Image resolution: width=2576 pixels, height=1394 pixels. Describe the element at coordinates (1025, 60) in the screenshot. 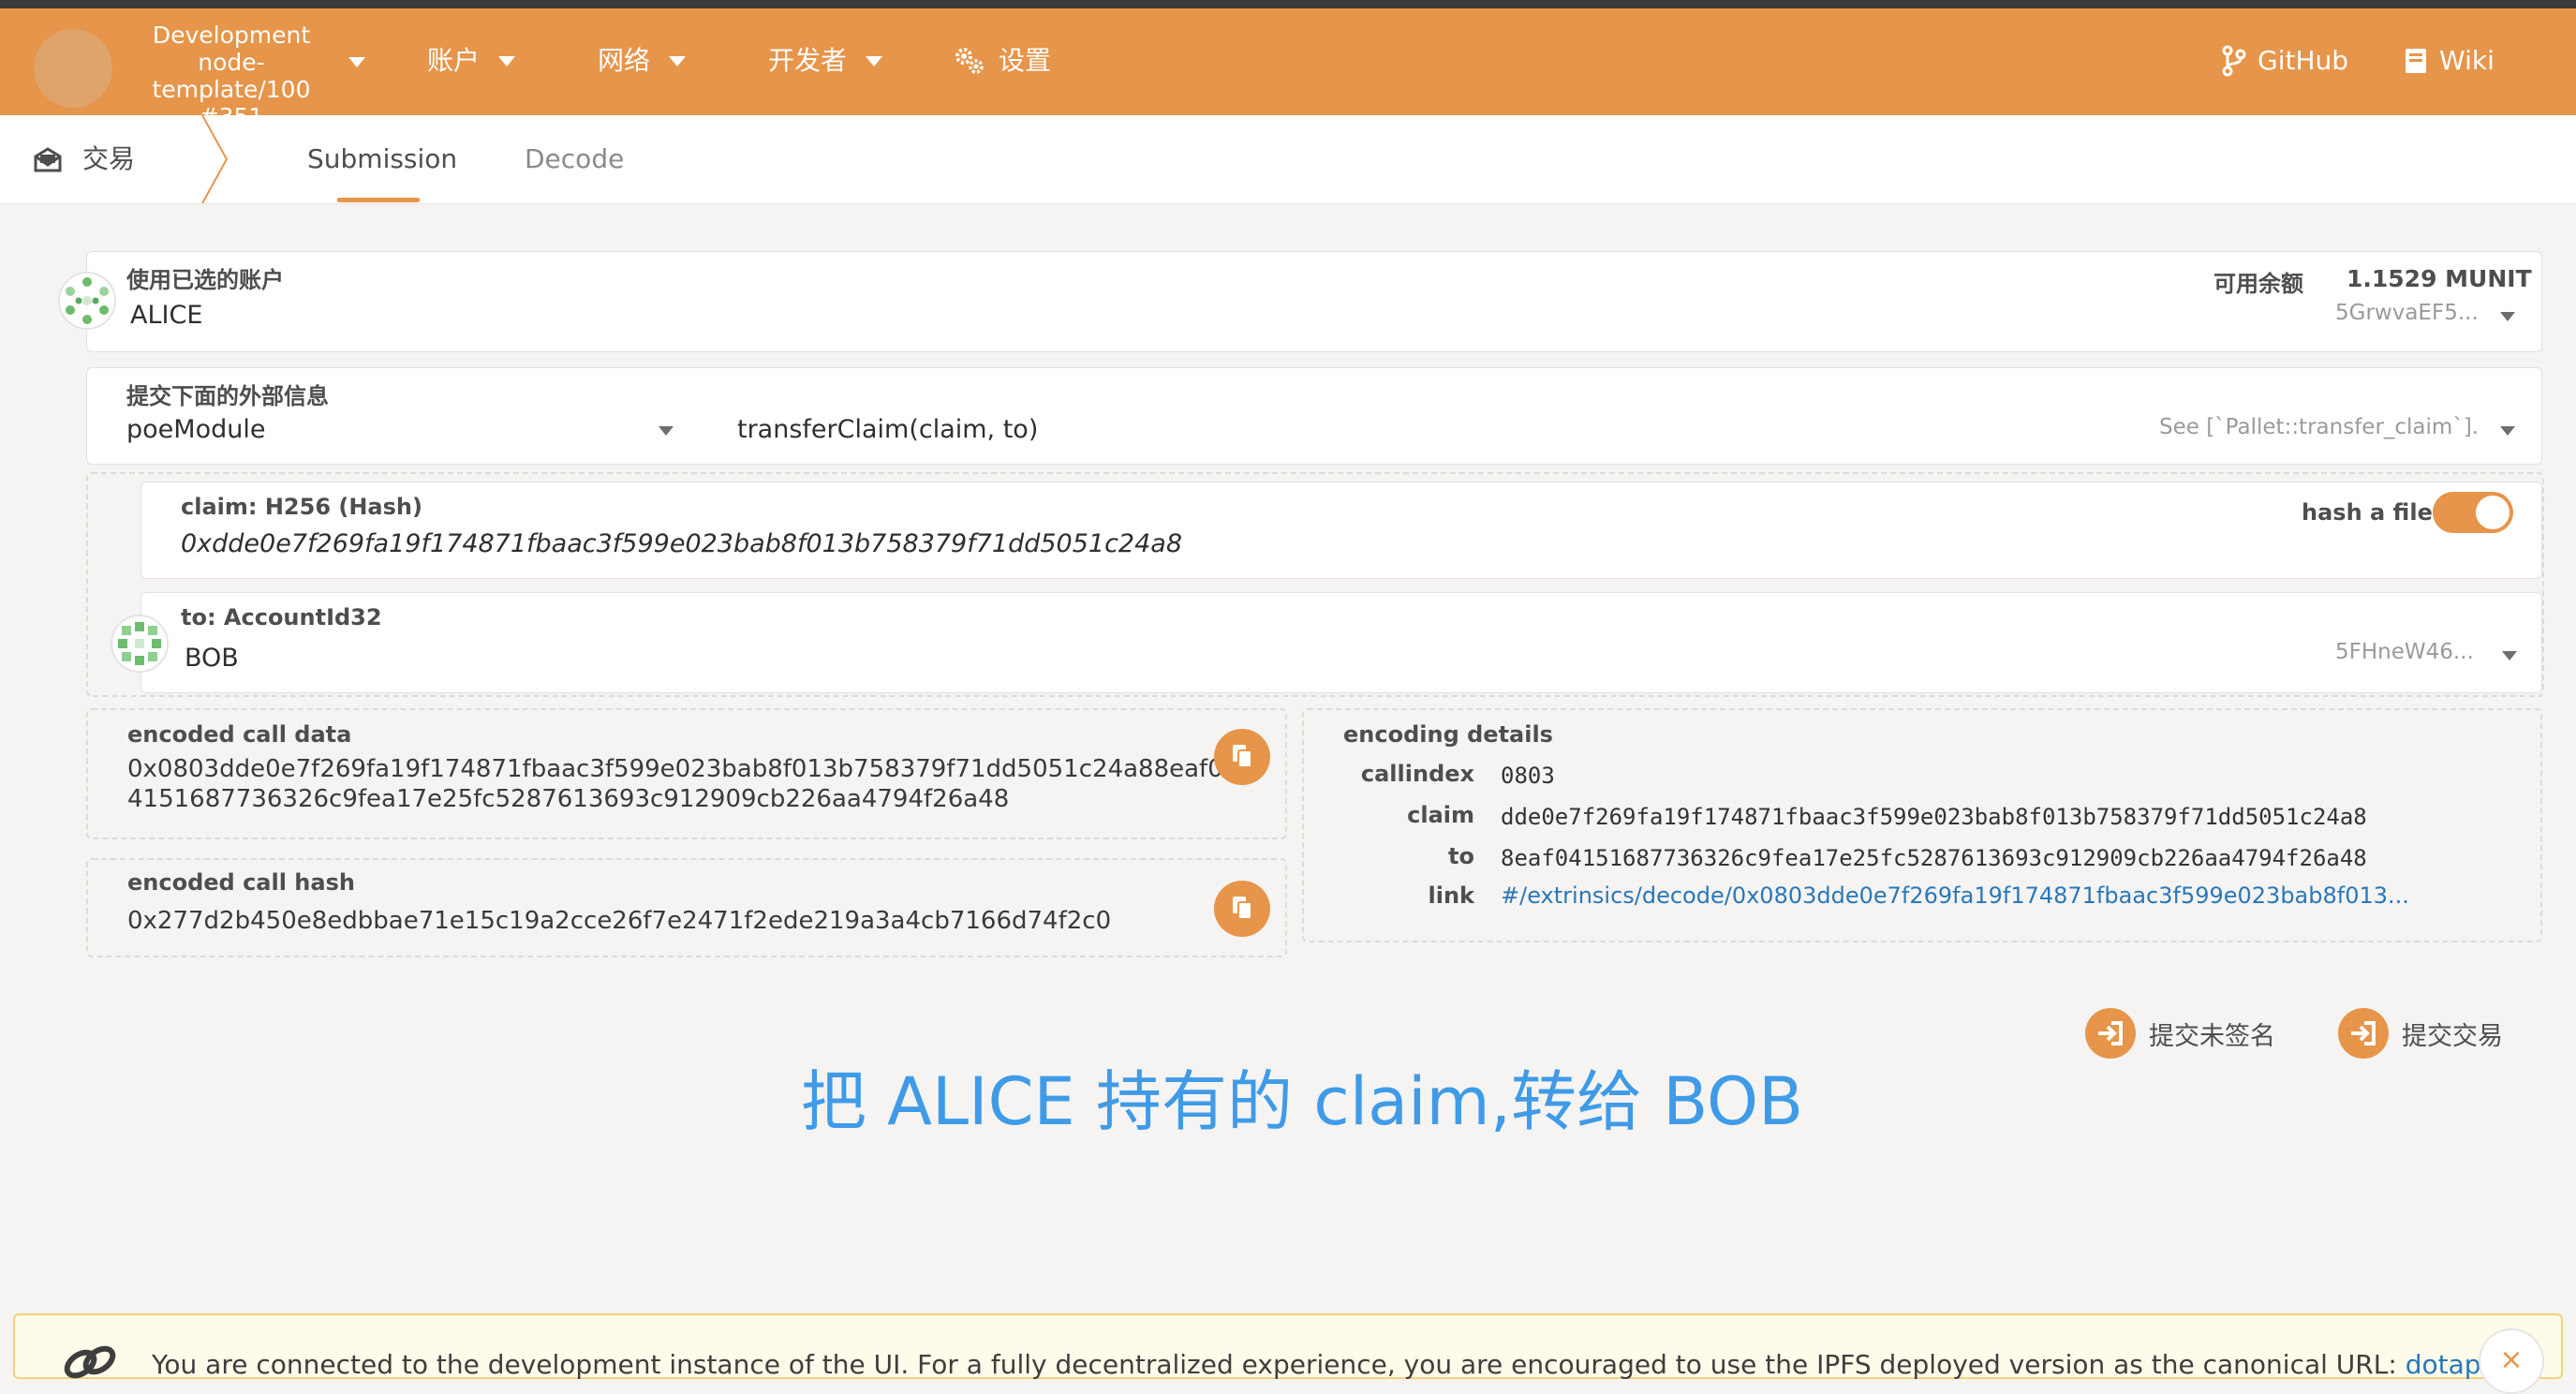

I see `menu-settings-label: 设置` at that location.